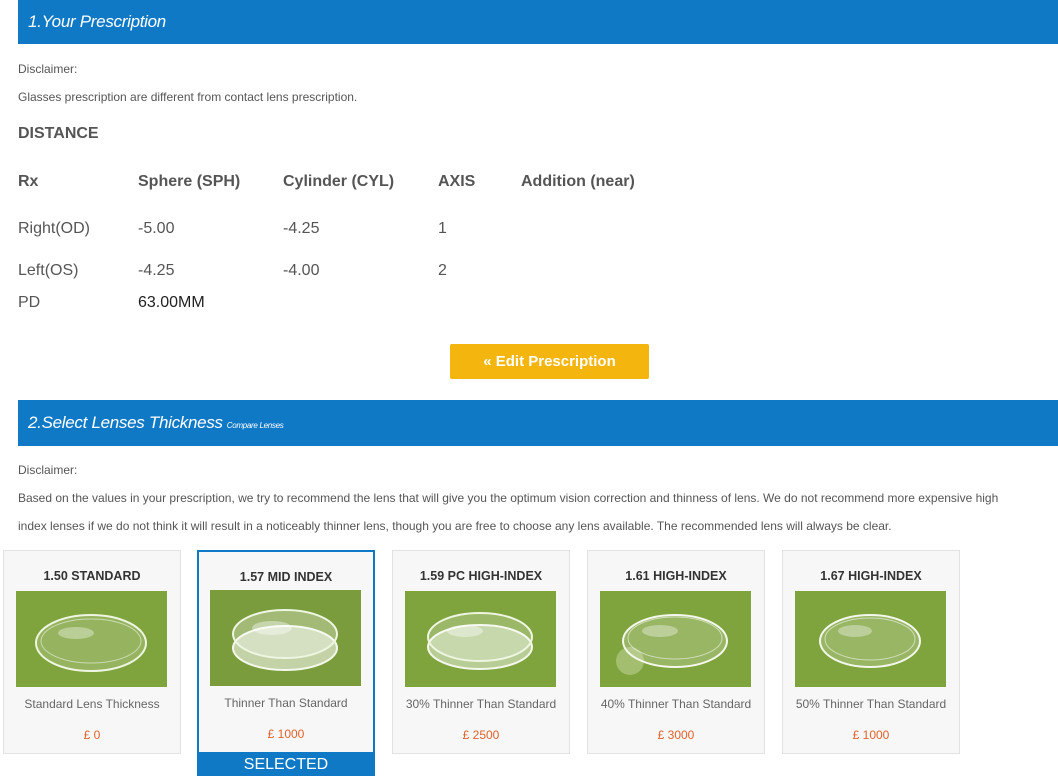 The height and width of the screenshot is (783, 1058). I want to click on lens-card-title: 1.59 PC HIGH-INDEX, so click(481, 576).